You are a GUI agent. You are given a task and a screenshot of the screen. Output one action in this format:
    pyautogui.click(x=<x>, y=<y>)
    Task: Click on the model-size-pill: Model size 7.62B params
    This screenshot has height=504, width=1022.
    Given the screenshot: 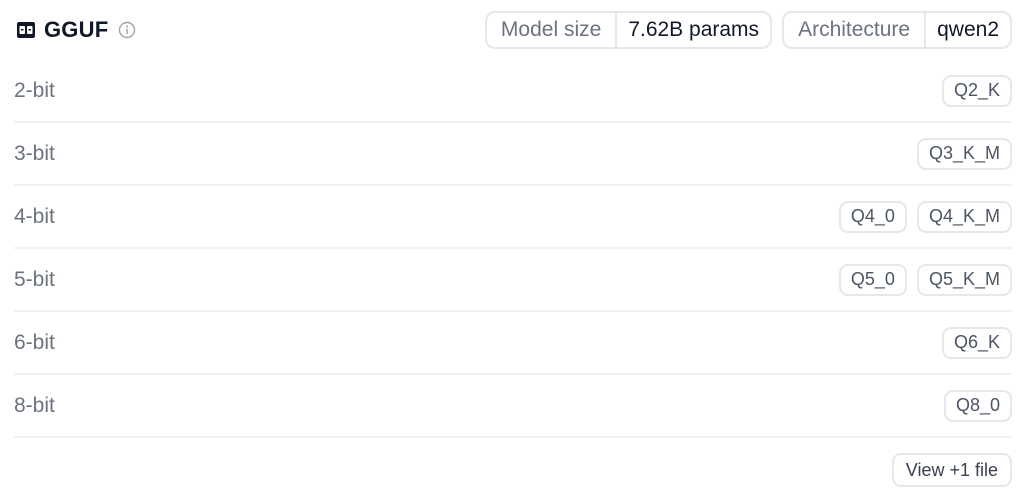 What is the action you would take?
    pyautogui.click(x=628, y=30)
    